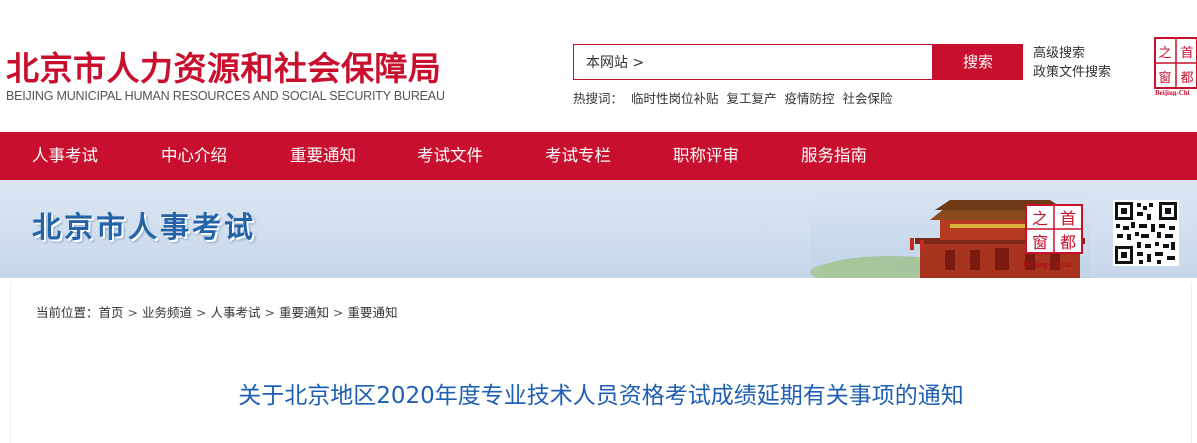 The width and height of the screenshot is (1197, 443). What do you see at coordinates (1172, 92) in the screenshot?
I see `svg-text: Beijing-Chi` at bounding box center [1172, 92].